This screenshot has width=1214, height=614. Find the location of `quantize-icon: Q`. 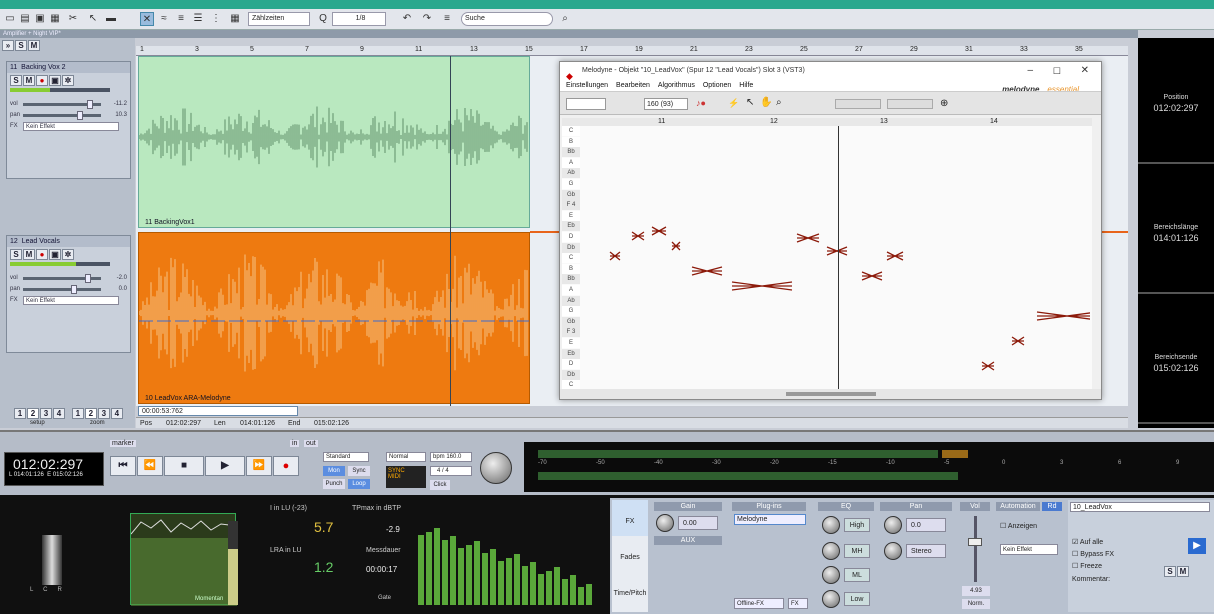

quantize-icon: Q is located at coordinates (323, 19).